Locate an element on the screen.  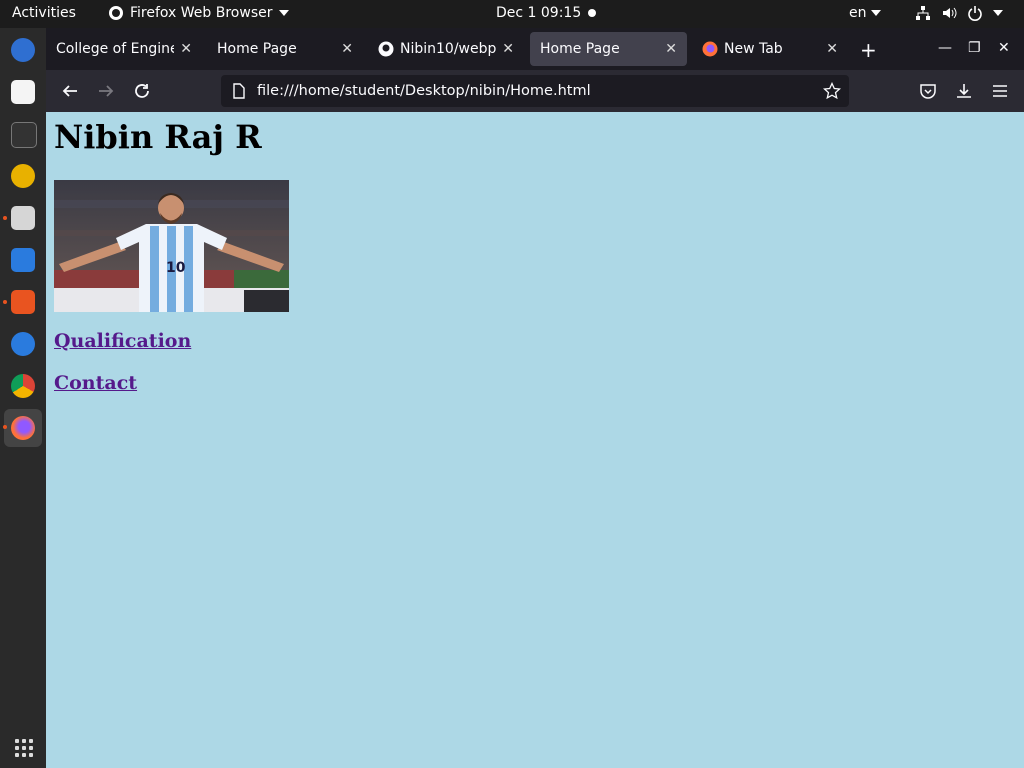
tab-github: Nibin10/webprog ✕ is located at coordinates (446, 49).